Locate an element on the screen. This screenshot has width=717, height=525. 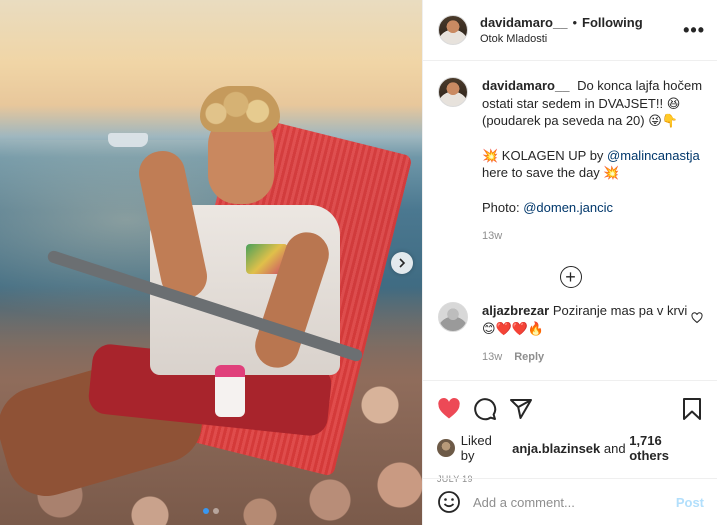
photo-credit-label: Photo: is located at coordinates (503, 207).